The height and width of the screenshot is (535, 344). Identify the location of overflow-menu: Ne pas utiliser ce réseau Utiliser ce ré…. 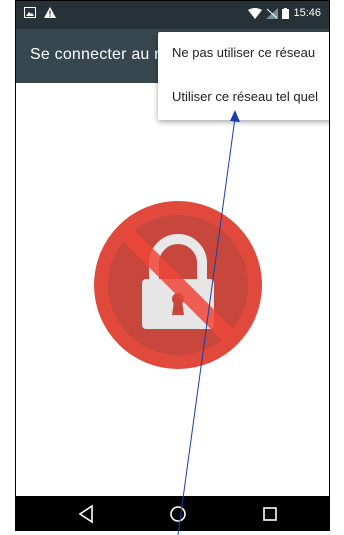
(243, 76).